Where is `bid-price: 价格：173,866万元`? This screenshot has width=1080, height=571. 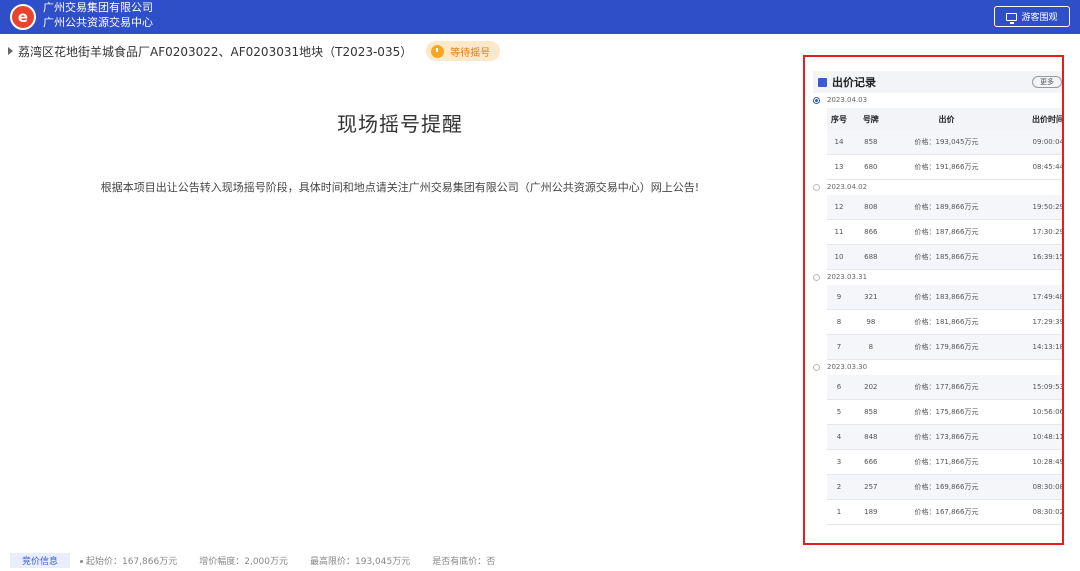
bid-price: 价格：173,866万元 is located at coordinates (946, 437).